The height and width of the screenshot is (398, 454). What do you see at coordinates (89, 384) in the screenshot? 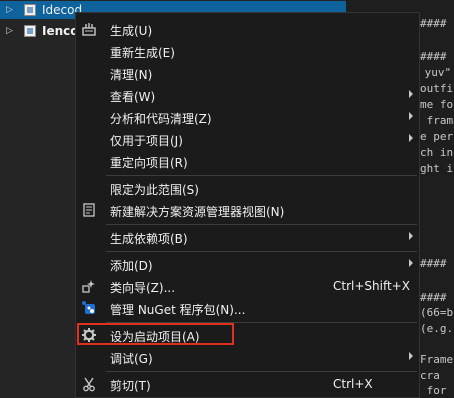
I see `scissors-icon` at bounding box center [89, 384].